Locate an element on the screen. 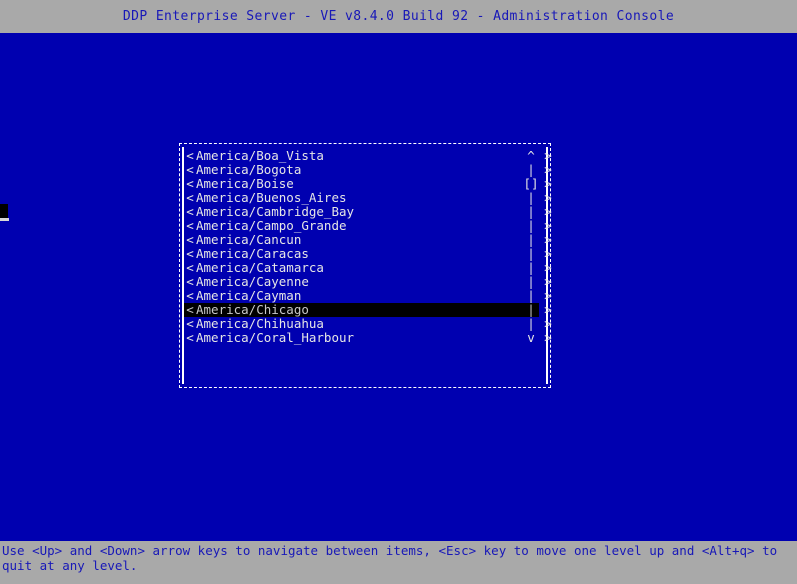 This screenshot has width=797, height=584. menu-item-row: < America/Catamarca | > is located at coordinates (368, 267).